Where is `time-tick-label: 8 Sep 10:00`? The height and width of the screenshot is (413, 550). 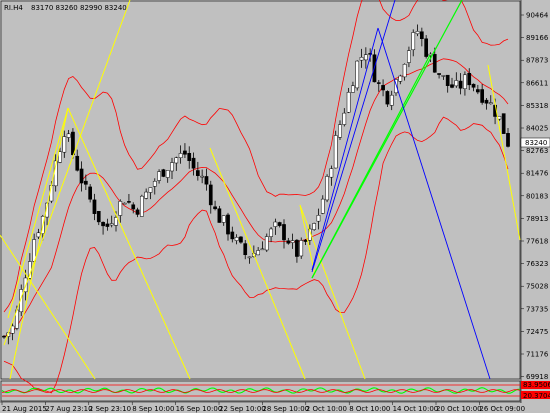
time-tick-label: 8 Sep 10:00 is located at coordinates (153, 409).